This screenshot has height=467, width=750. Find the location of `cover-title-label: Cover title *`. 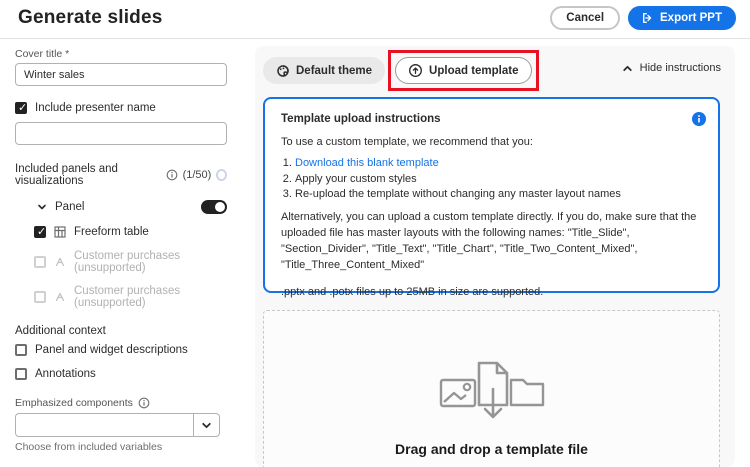

cover-title-label: Cover title * is located at coordinates (42, 54).